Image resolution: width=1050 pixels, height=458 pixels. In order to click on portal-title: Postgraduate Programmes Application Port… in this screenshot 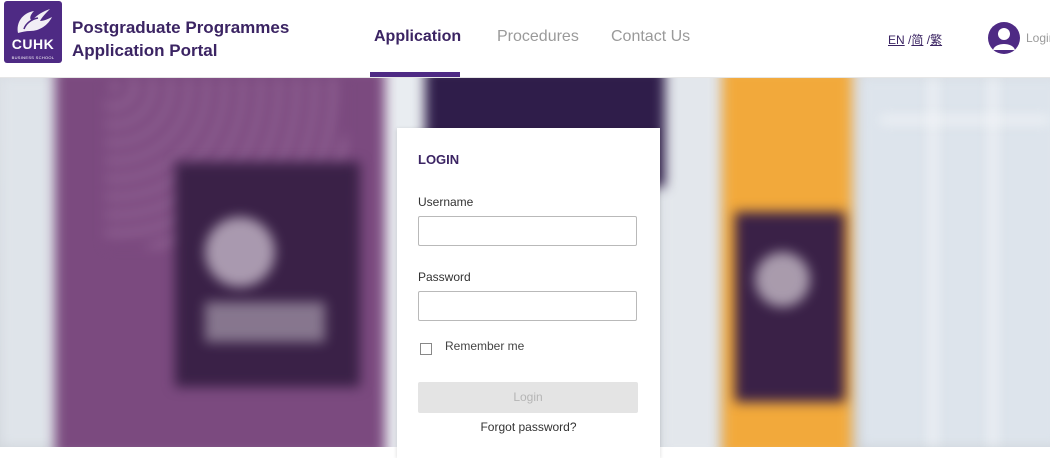, I will do `click(192, 39)`.